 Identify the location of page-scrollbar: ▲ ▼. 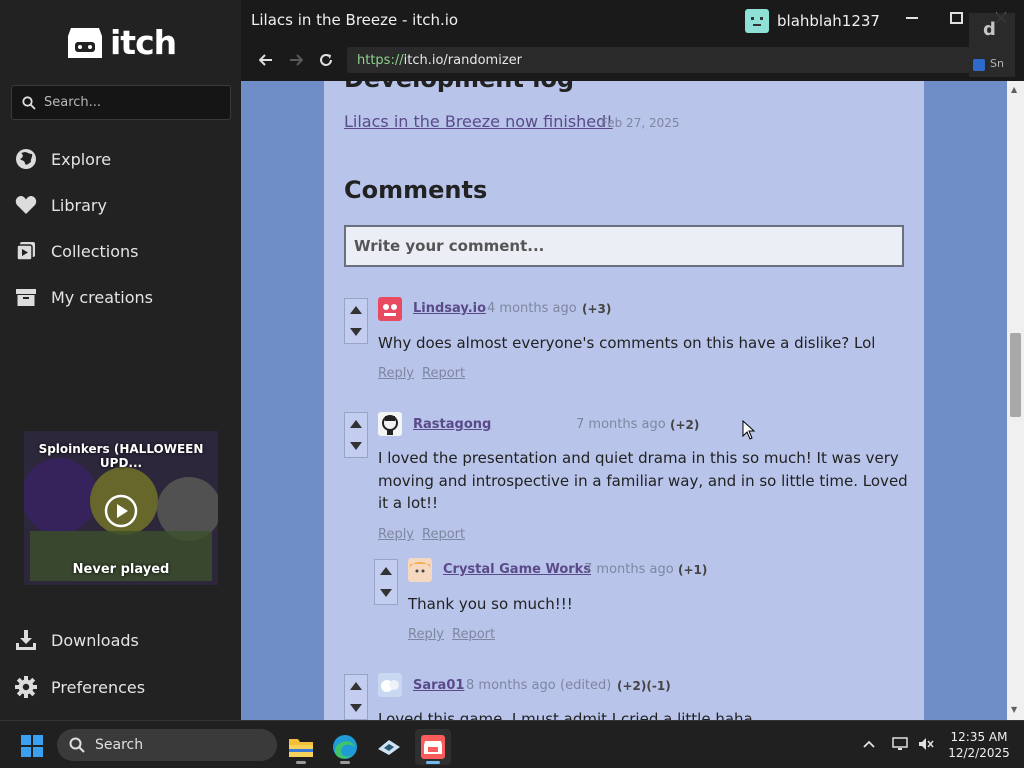
(1015, 400).